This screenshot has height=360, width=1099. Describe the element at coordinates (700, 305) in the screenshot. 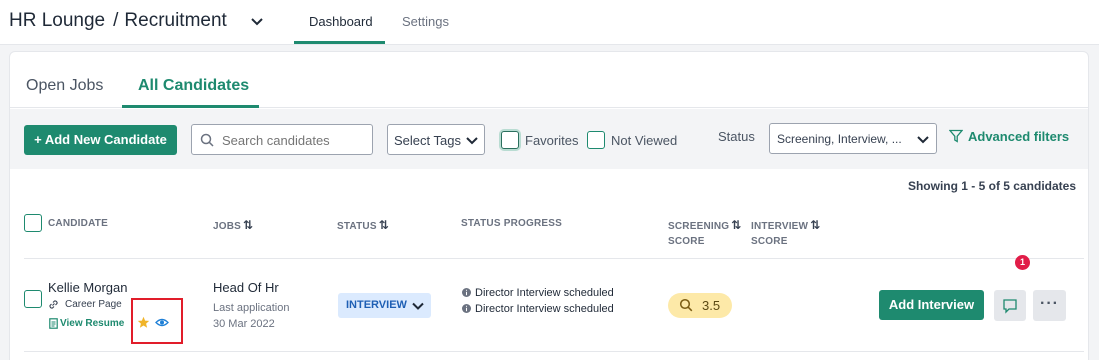

I see `screening-score-badge: 3.5` at that location.